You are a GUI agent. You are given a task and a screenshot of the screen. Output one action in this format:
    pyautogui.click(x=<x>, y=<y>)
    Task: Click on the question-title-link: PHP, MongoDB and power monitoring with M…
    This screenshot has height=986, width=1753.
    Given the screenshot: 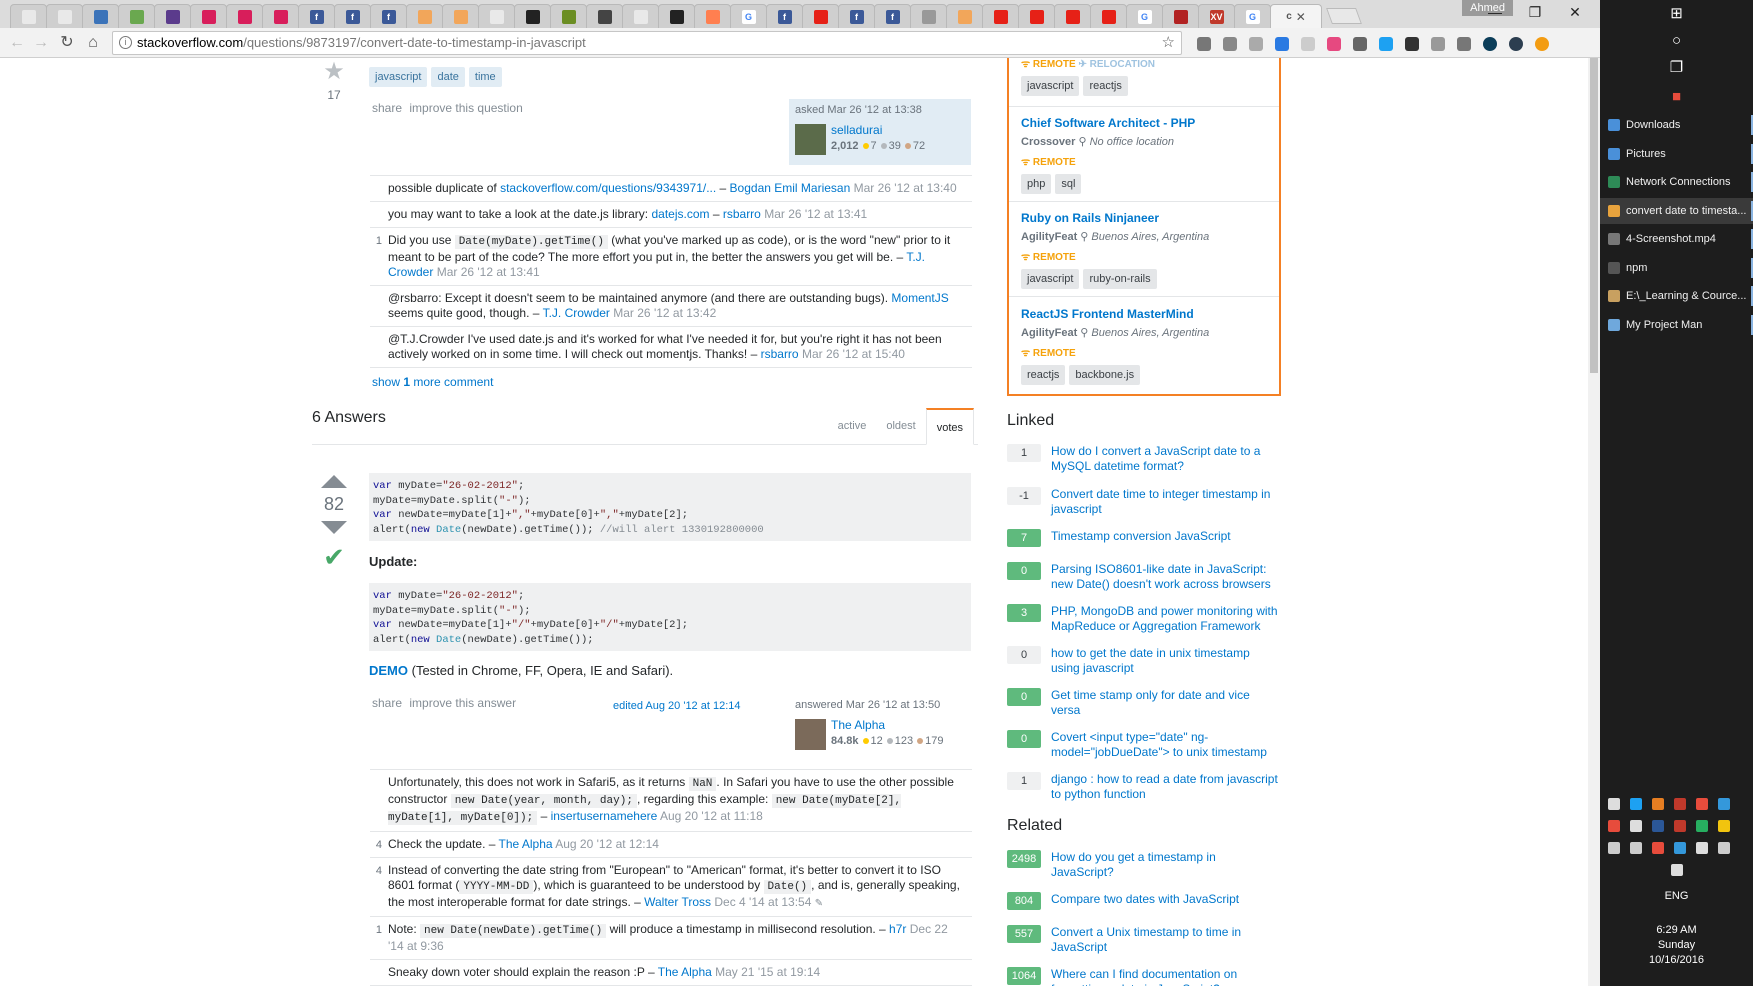 What is the action you would take?
    pyautogui.click(x=1166, y=619)
    